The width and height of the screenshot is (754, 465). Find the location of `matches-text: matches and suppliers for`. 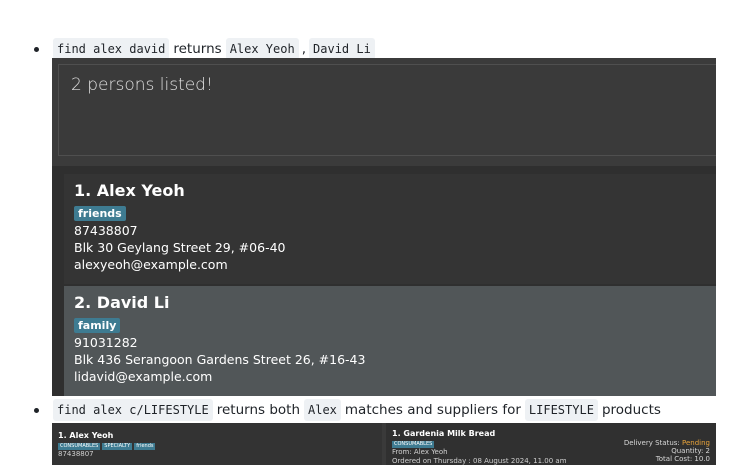

matches-text: matches and suppliers for is located at coordinates (432, 410).